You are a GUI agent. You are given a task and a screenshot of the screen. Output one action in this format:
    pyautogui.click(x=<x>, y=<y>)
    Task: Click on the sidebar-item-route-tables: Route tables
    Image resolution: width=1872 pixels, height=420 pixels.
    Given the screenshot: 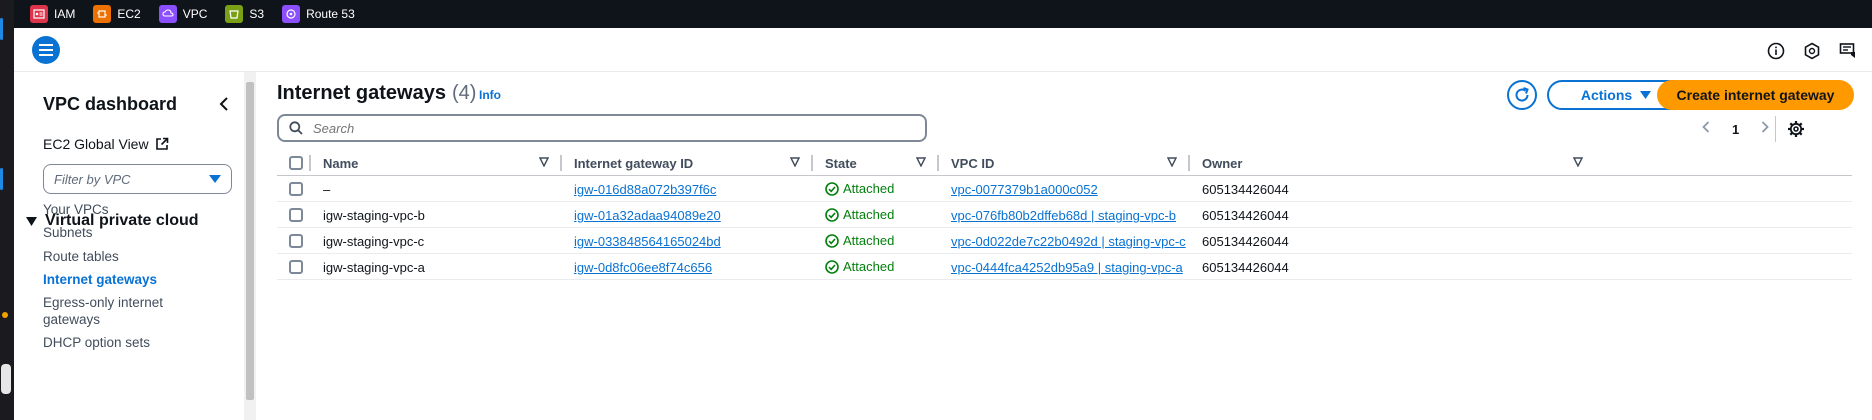 What is the action you would take?
    pyautogui.click(x=81, y=257)
    